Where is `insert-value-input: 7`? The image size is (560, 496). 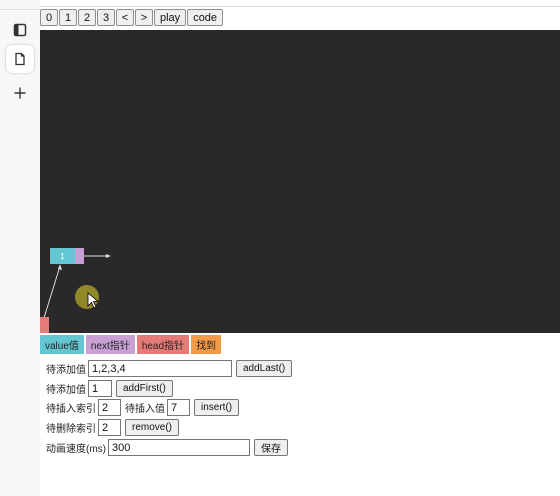 insert-value-input: 7 is located at coordinates (178, 407).